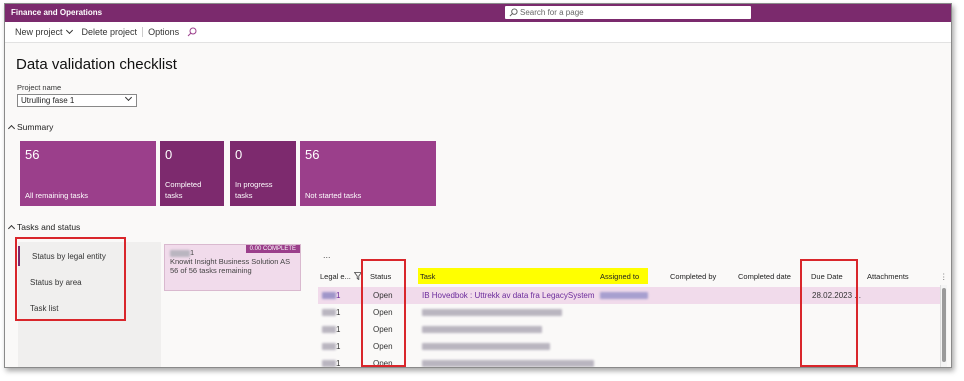  What do you see at coordinates (57, 12) in the screenshot?
I see `app-title: Finance and Operations` at bounding box center [57, 12].